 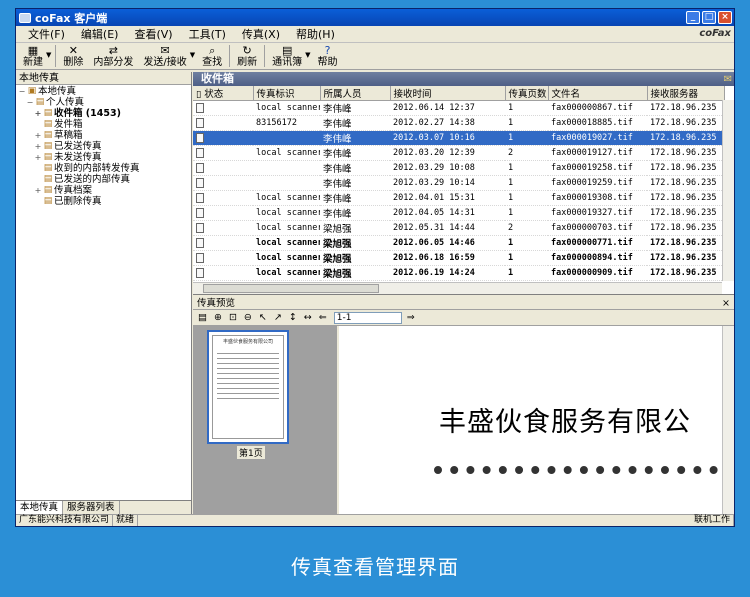 I want to click on address-book-button: ▤ 通讯簿, so click(x=287, y=56).